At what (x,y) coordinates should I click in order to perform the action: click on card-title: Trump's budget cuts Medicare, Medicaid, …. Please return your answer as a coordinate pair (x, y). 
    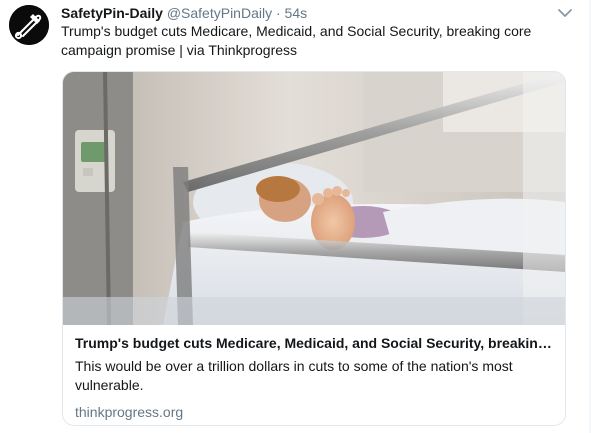
    Looking at the image, I should click on (314, 343).